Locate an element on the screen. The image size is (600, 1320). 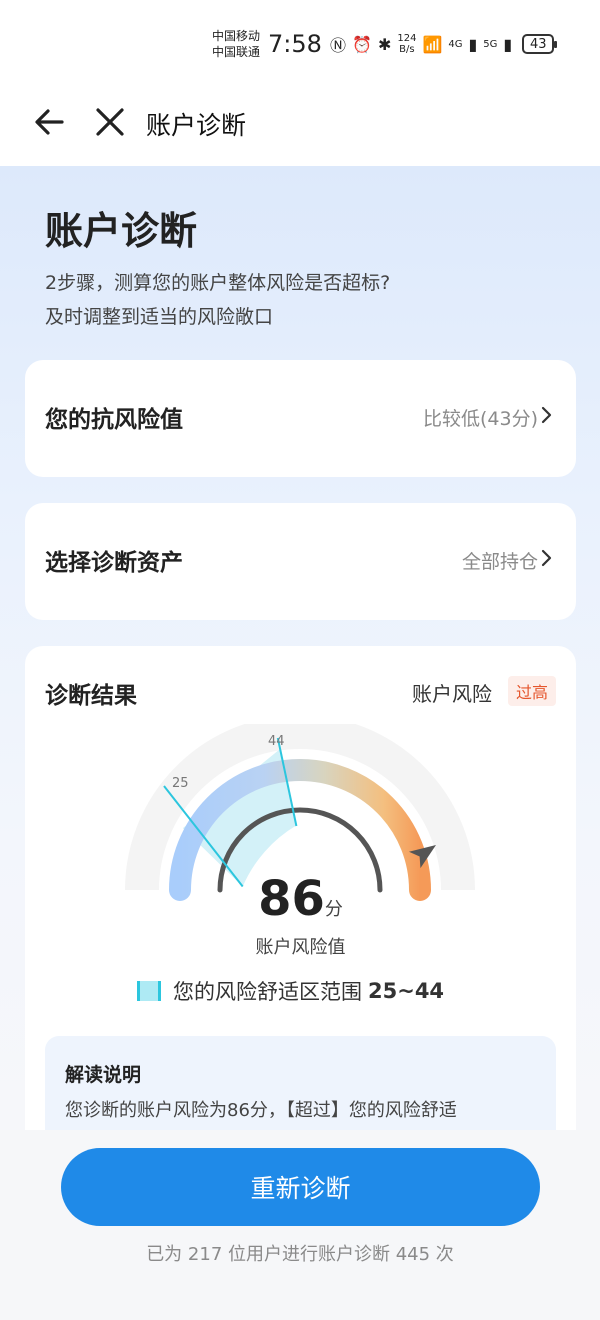
network-type-1: 4G is located at coordinates (455, 44).